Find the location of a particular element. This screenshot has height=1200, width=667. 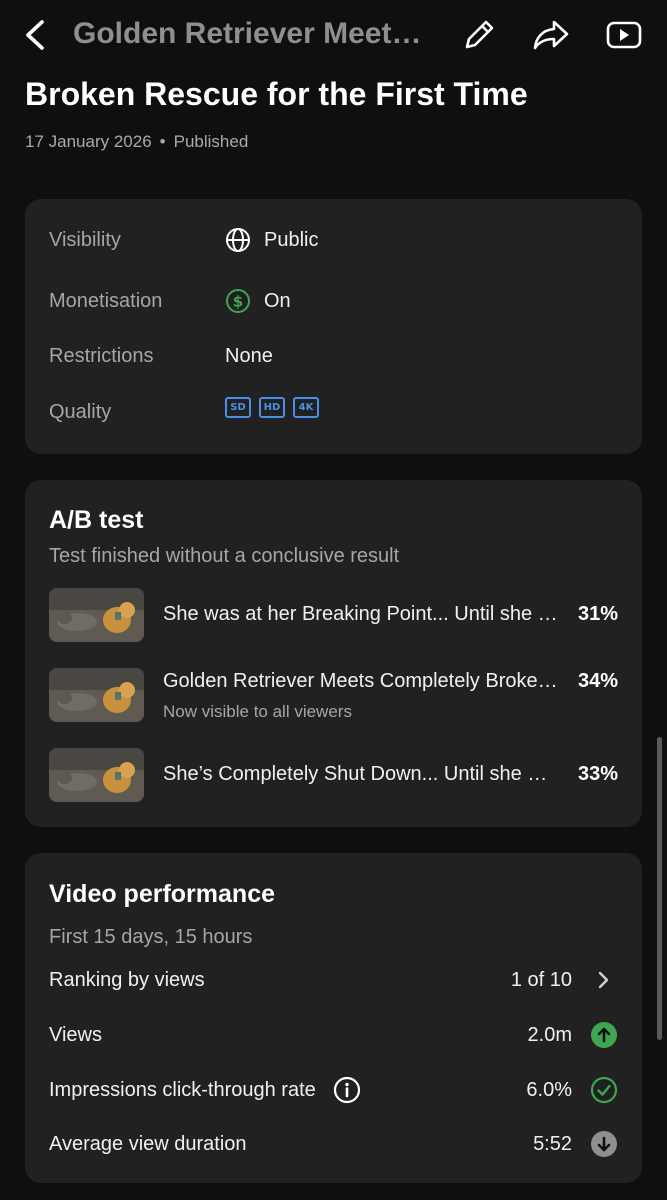

scrollbar is located at coordinates (659, 888).